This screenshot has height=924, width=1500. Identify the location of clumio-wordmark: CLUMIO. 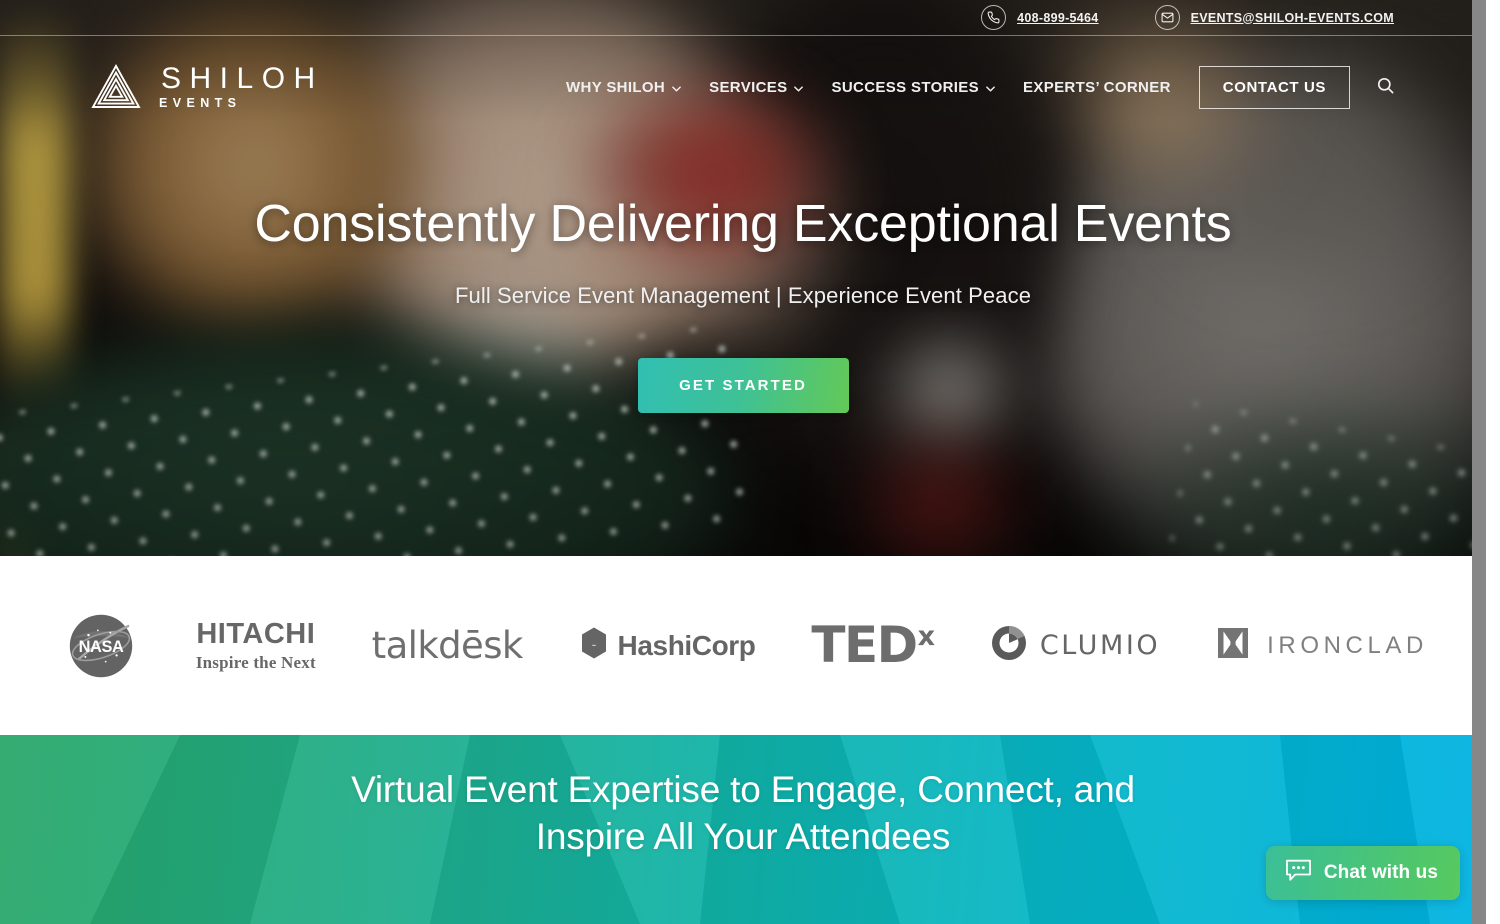
(1100, 645).